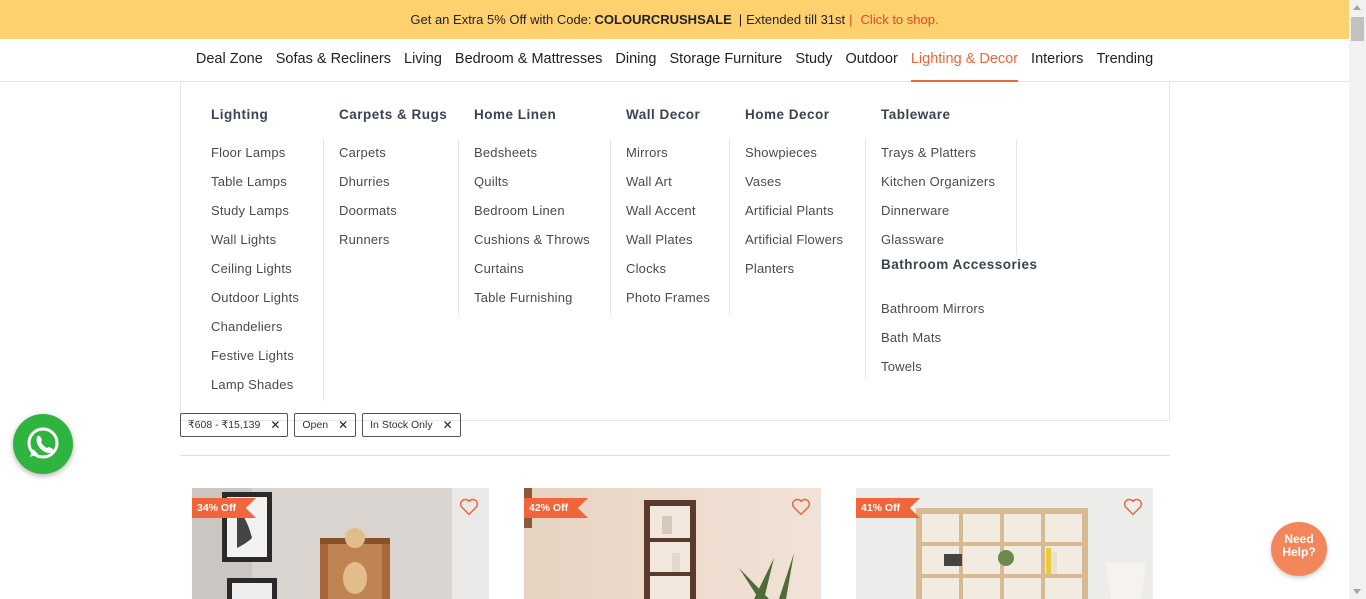  Describe the element at coordinates (315, 425) in the screenshot. I see `filter-chip-label: Open` at that location.